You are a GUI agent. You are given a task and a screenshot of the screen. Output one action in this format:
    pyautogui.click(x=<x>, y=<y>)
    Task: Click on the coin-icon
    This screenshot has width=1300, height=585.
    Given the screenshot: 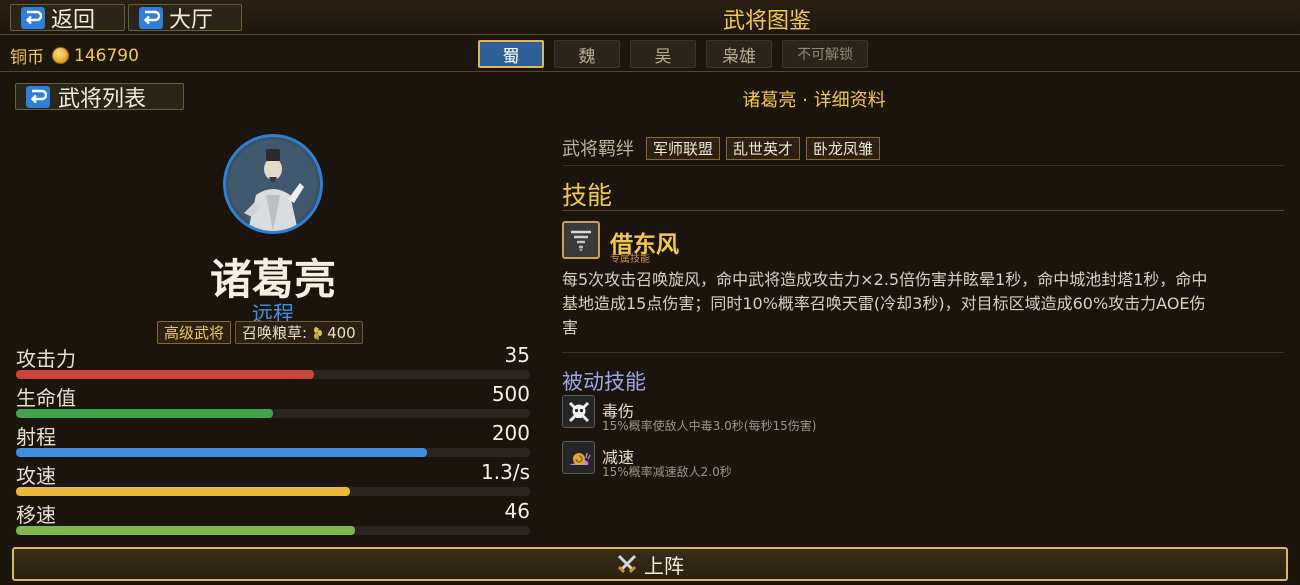 What is the action you would take?
    pyautogui.click(x=60, y=55)
    